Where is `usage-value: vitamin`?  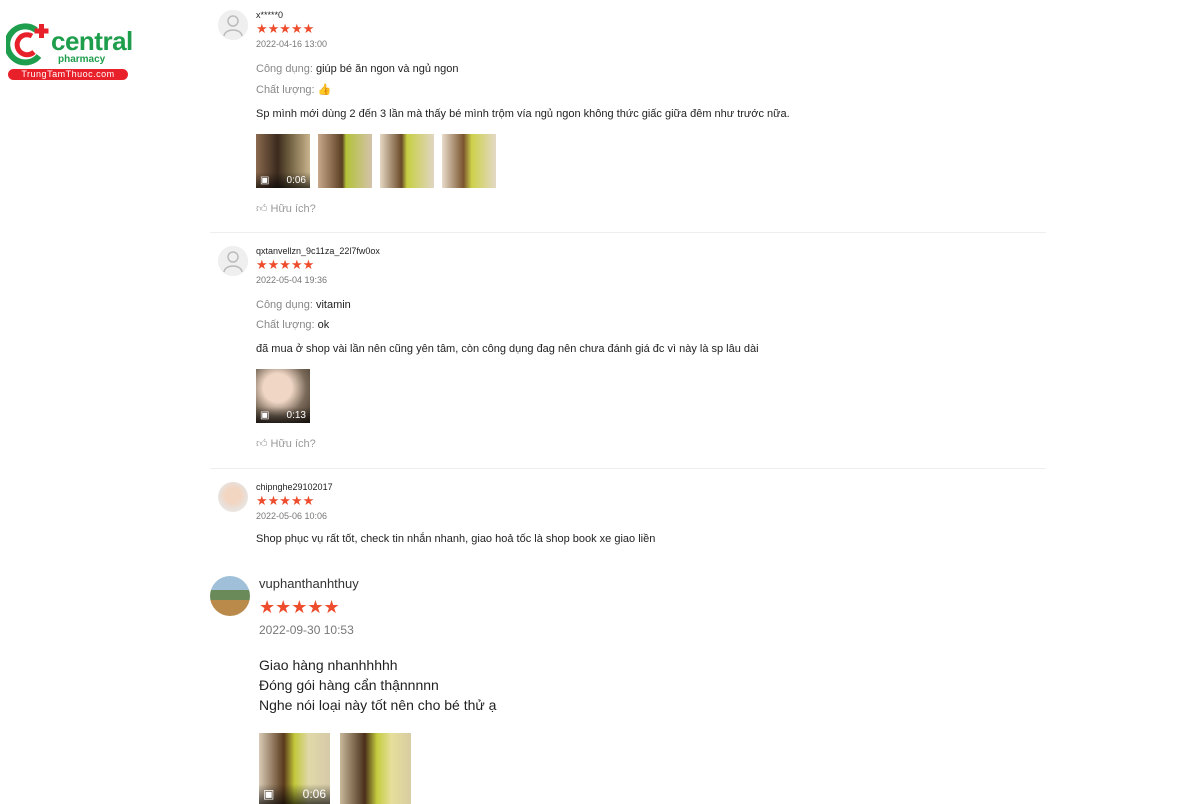
usage-value: vitamin is located at coordinates (333, 305).